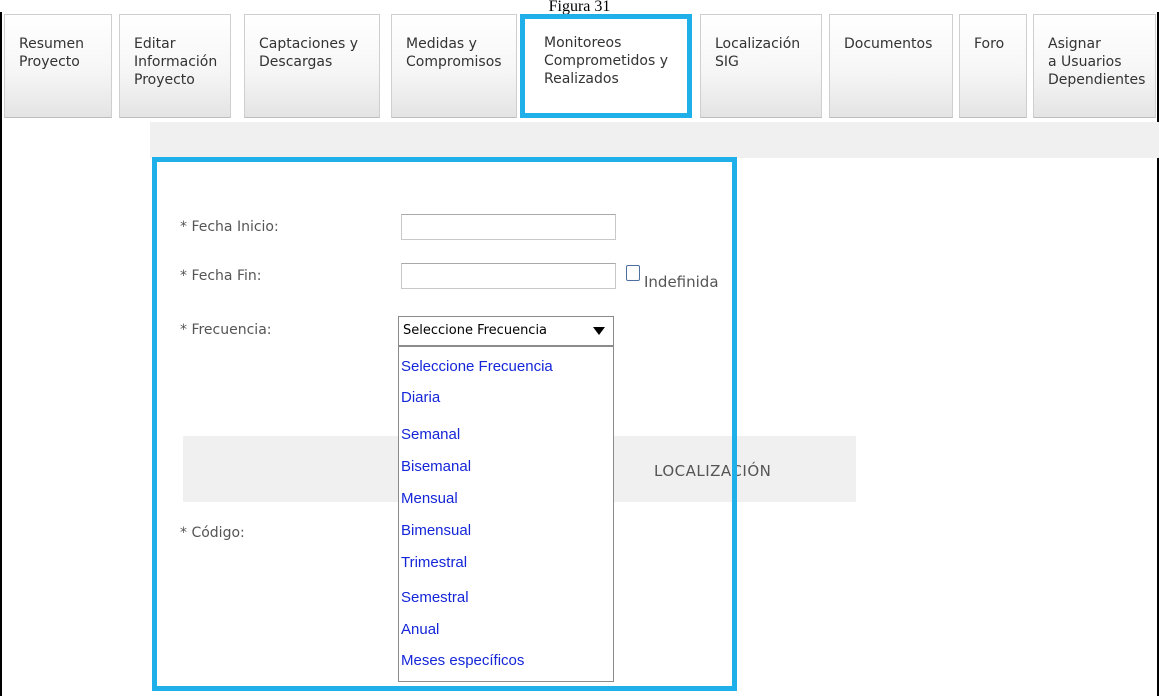 This screenshot has height=696, width=1159. Describe the element at coordinates (435, 602) in the screenshot. I see `option-semestral: Semestral` at that location.